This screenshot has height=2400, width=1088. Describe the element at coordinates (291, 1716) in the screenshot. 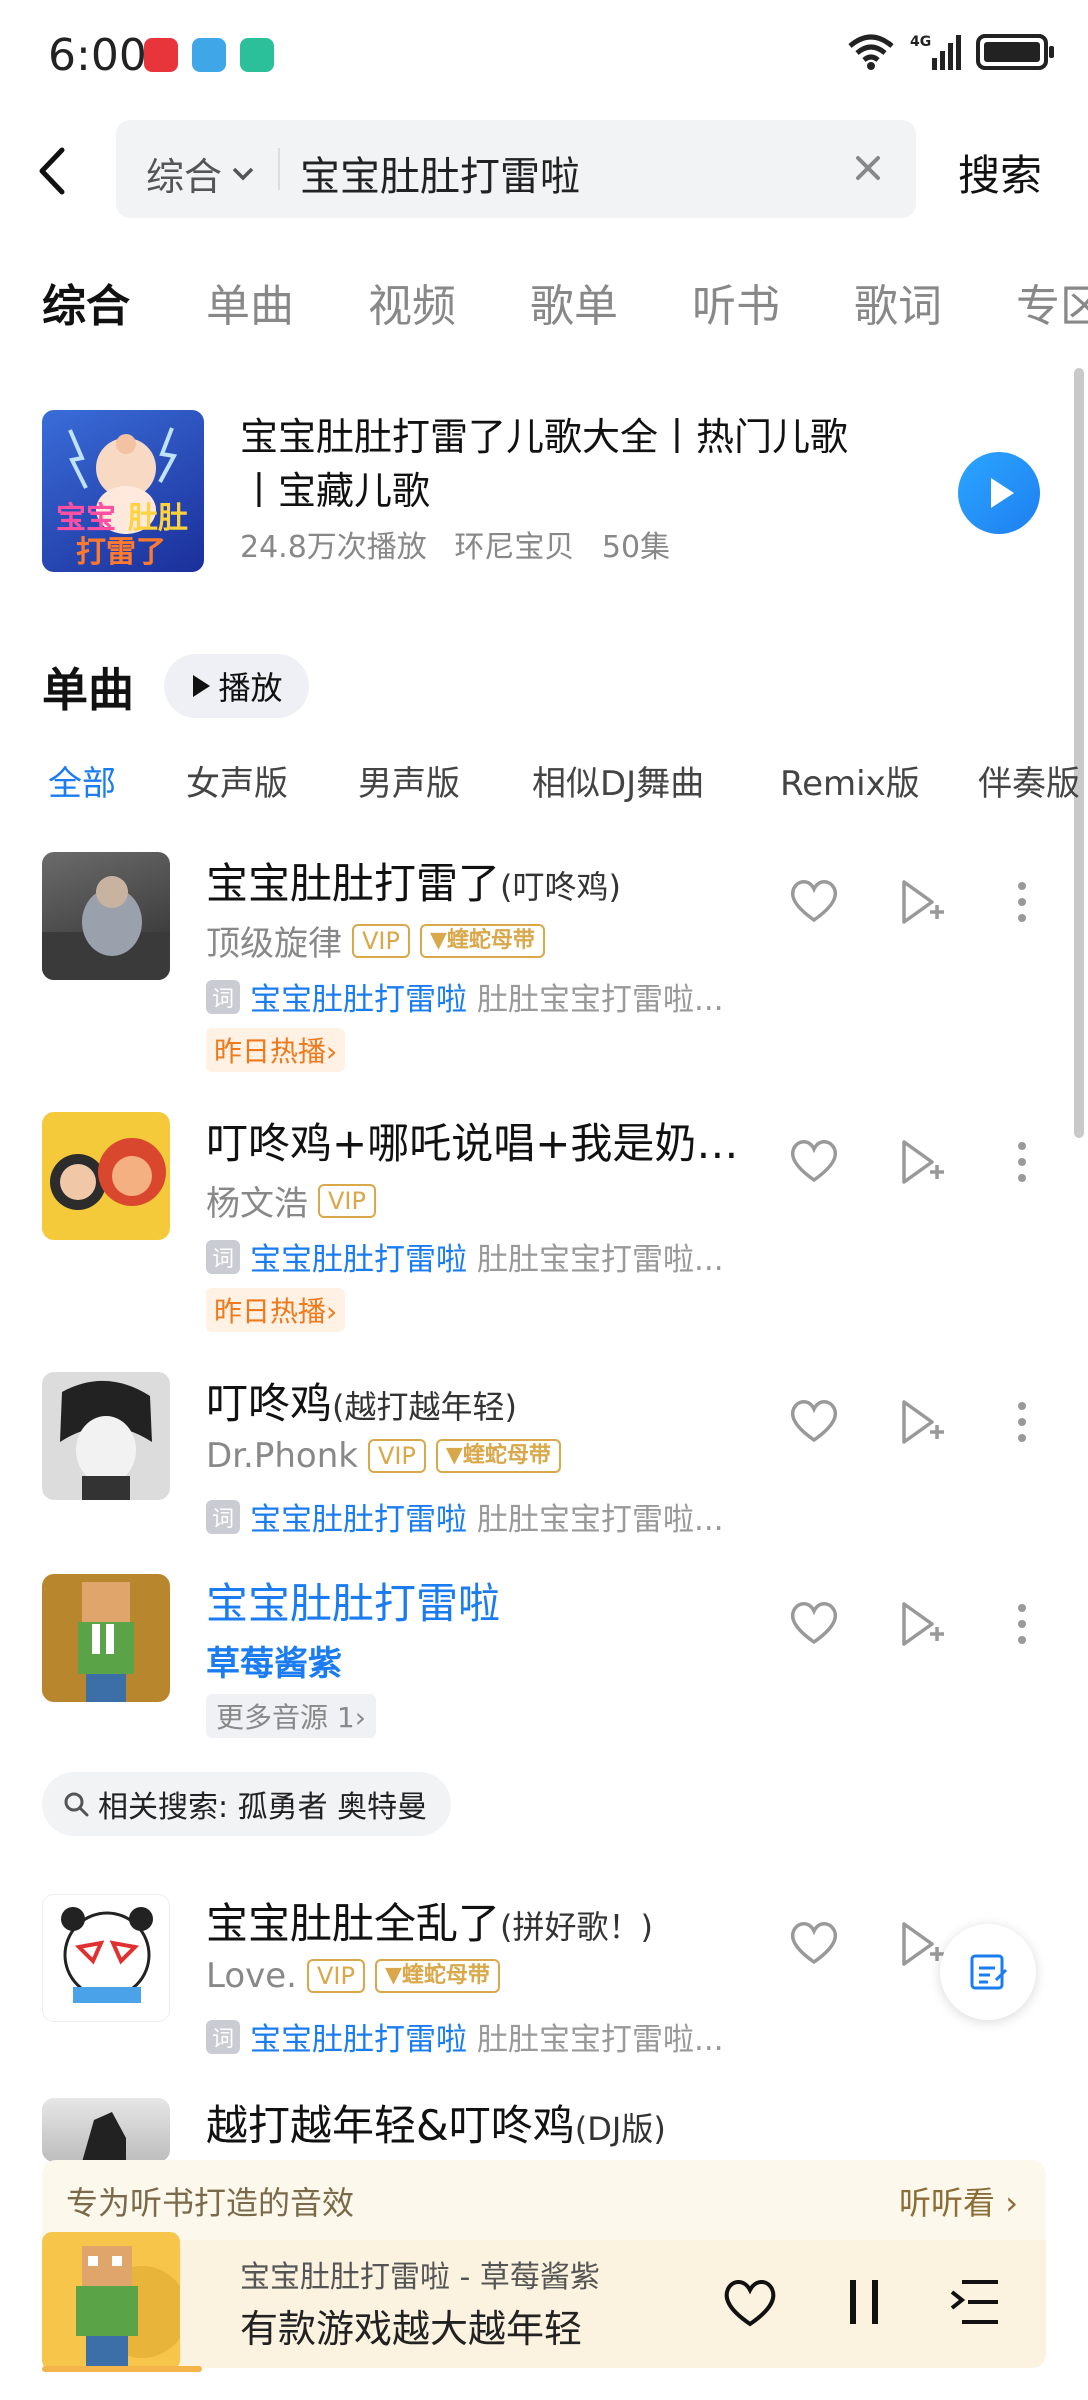

I see `more-sources-button: 更多音源 1›` at that location.